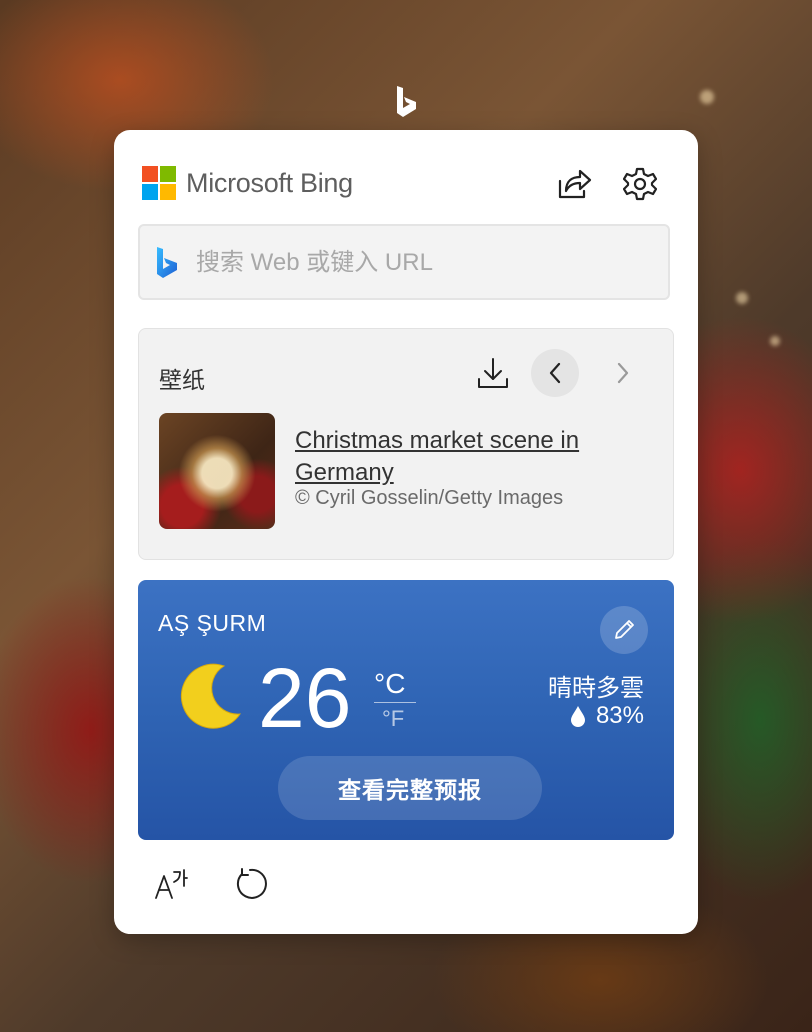  What do you see at coordinates (269, 183) in the screenshot?
I see `brand-name: Microsoft Bing` at bounding box center [269, 183].